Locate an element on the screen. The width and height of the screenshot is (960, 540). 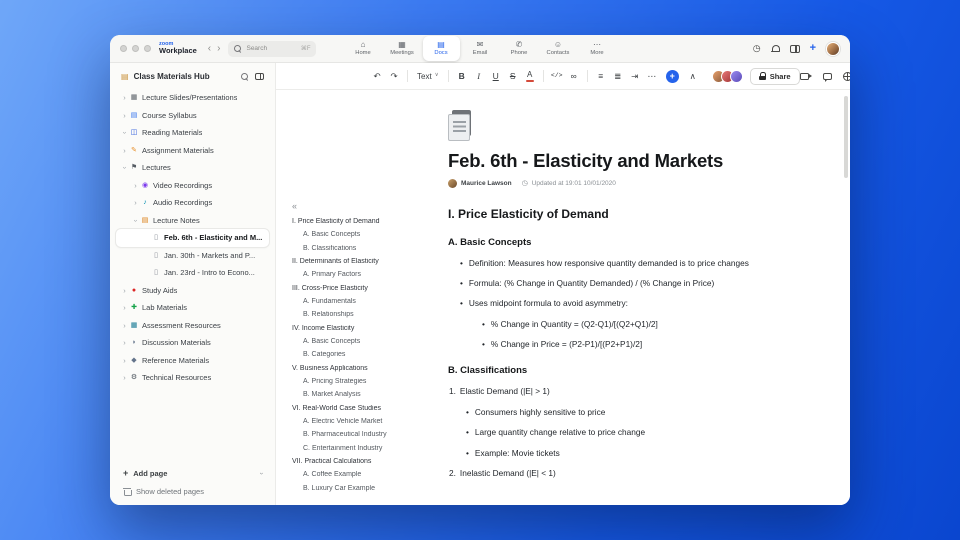
text-color-button: A is located at coordinates (530, 76).